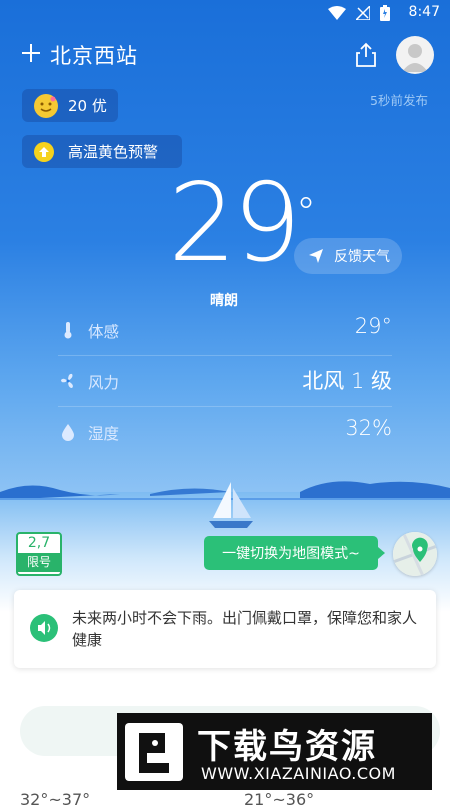 This screenshot has height=809, width=450. I want to click on feedback-button: 反馈天气, so click(348, 256).